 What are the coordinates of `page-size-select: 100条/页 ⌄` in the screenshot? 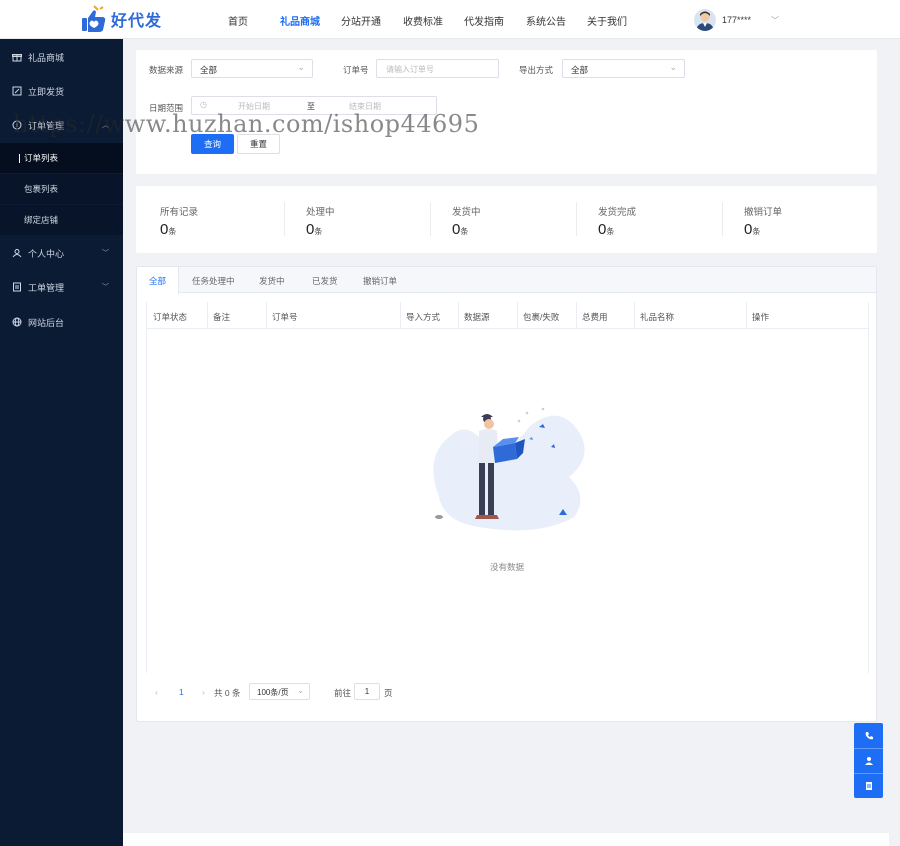 It's located at (279, 691).